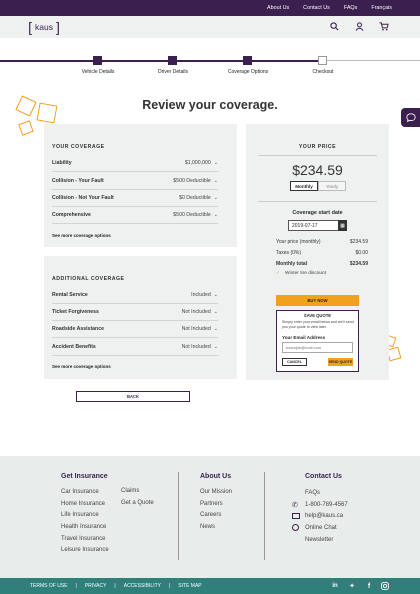 The width and height of the screenshot is (420, 594). Describe the element at coordinates (332, 186) in the screenshot. I see `yearly-toggle: Yearly` at that location.